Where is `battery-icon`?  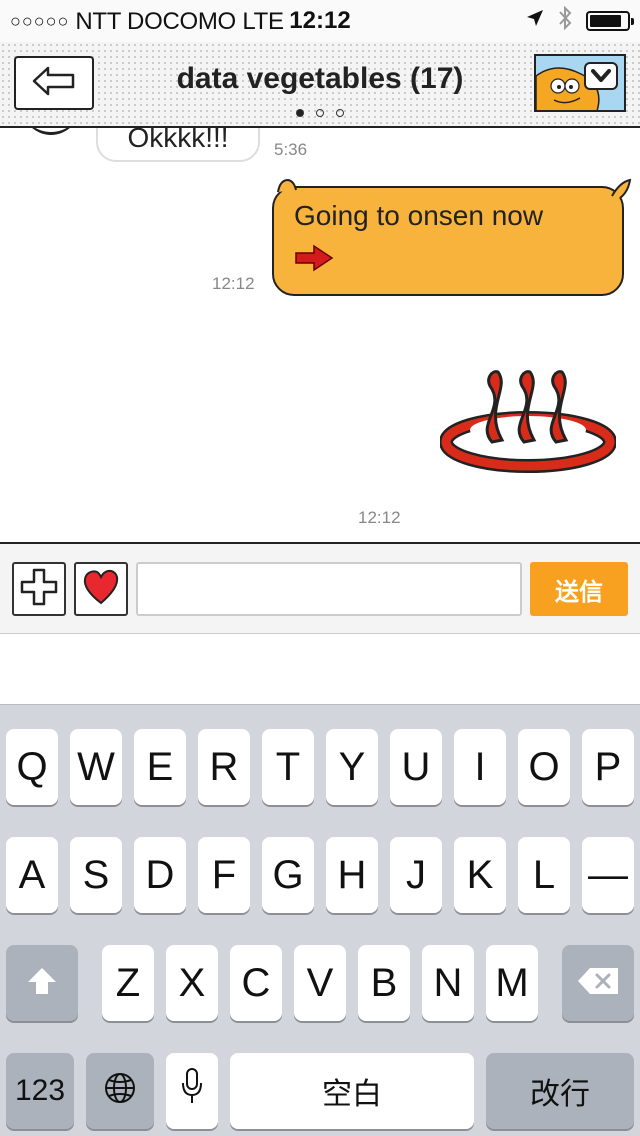 battery-icon is located at coordinates (610, 20).